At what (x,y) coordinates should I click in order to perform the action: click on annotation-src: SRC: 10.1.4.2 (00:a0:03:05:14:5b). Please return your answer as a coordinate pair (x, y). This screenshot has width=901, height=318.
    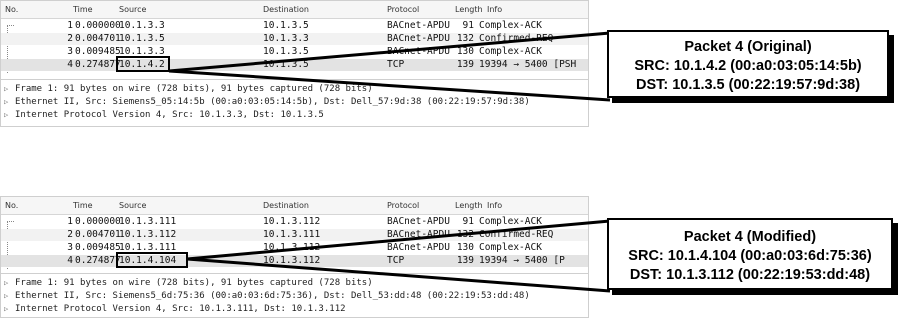
    Looking at the image, I should click on (748, 66).